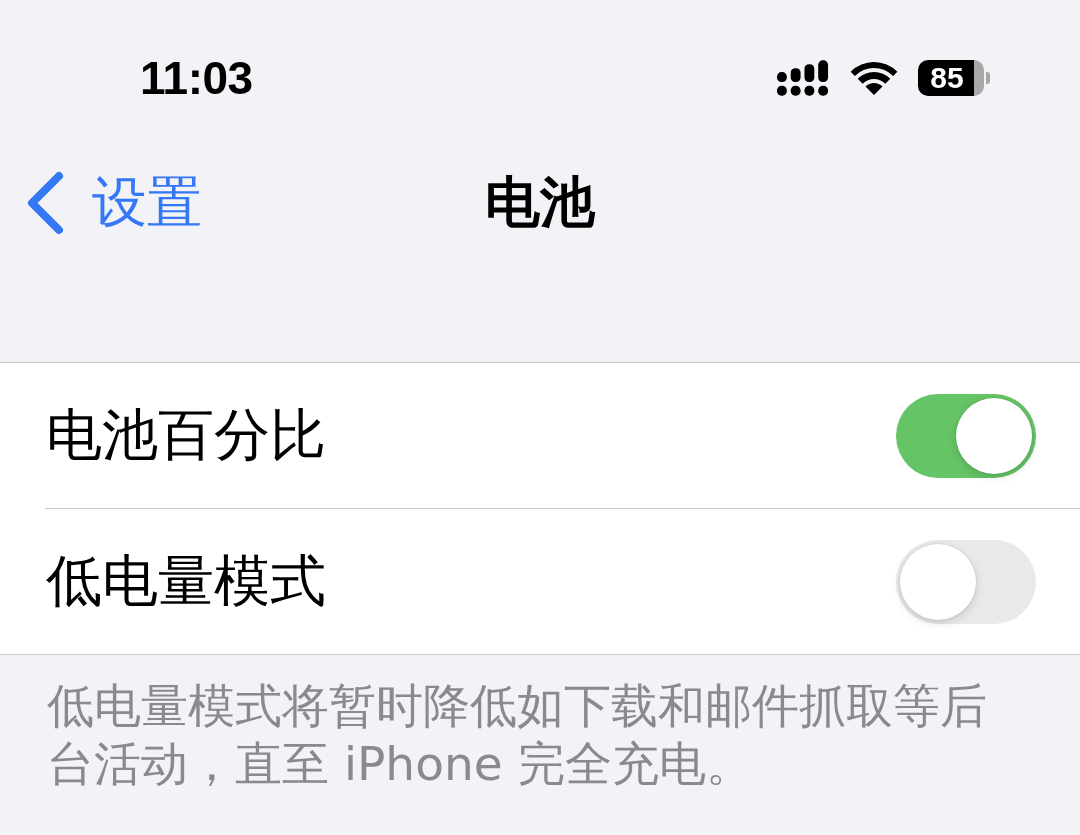 The height and width of the screenshot is (835, 1080). I want to click on wifi-icon, so click(874, 78).